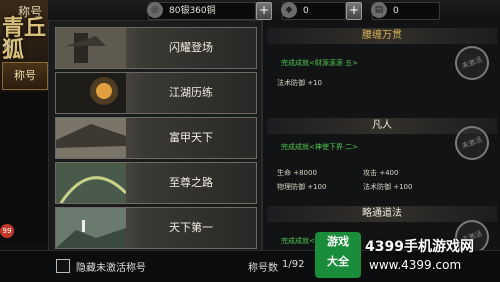 Image resolution: width=500 pixels, height=282 pixels. What do you see at coordinates (191, 227) in the screenshot?
I see `category-label: 天下第一` at bounding box center [191, 227].